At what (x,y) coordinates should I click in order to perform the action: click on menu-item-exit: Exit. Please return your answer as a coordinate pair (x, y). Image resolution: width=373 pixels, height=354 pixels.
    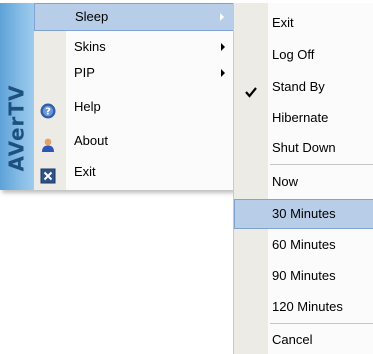
    Looking at the image, I should click on (134, 171).